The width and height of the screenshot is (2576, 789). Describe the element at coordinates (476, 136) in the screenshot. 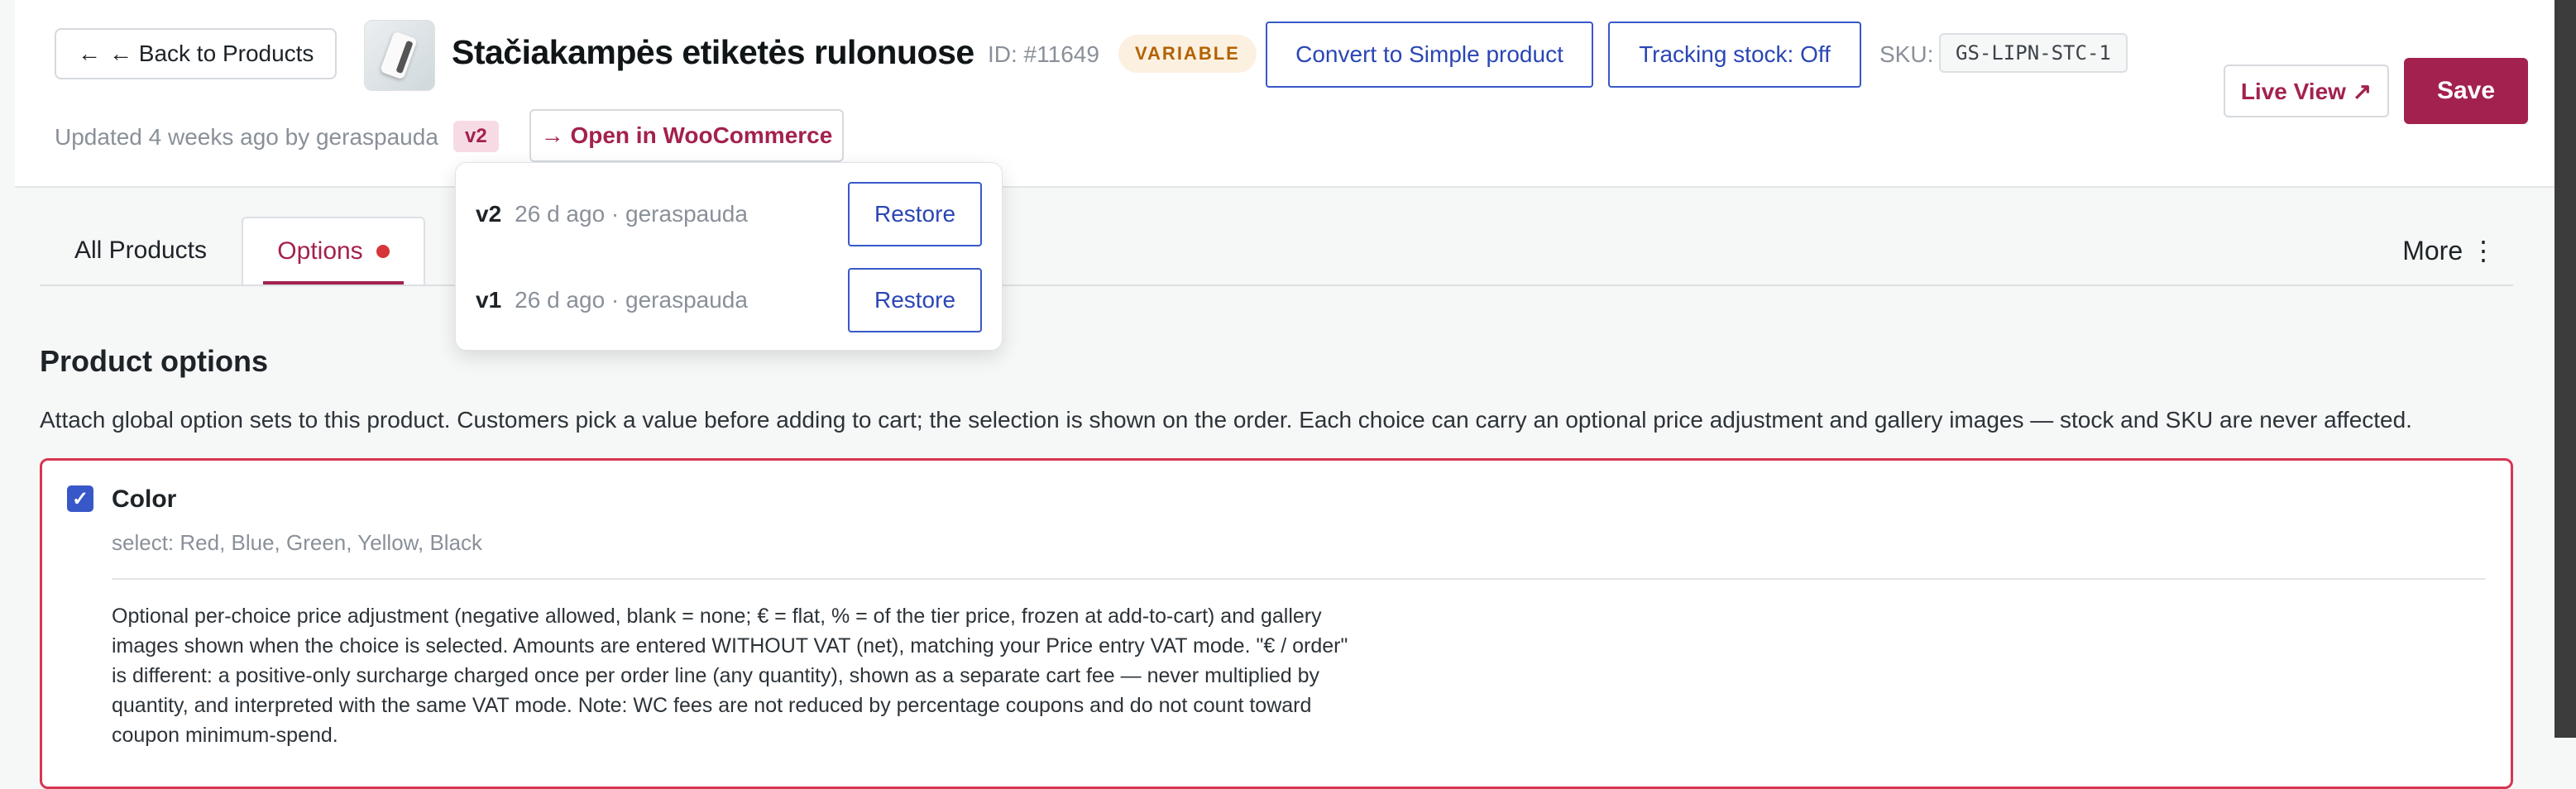

I see `version-badge: v2` at that location.